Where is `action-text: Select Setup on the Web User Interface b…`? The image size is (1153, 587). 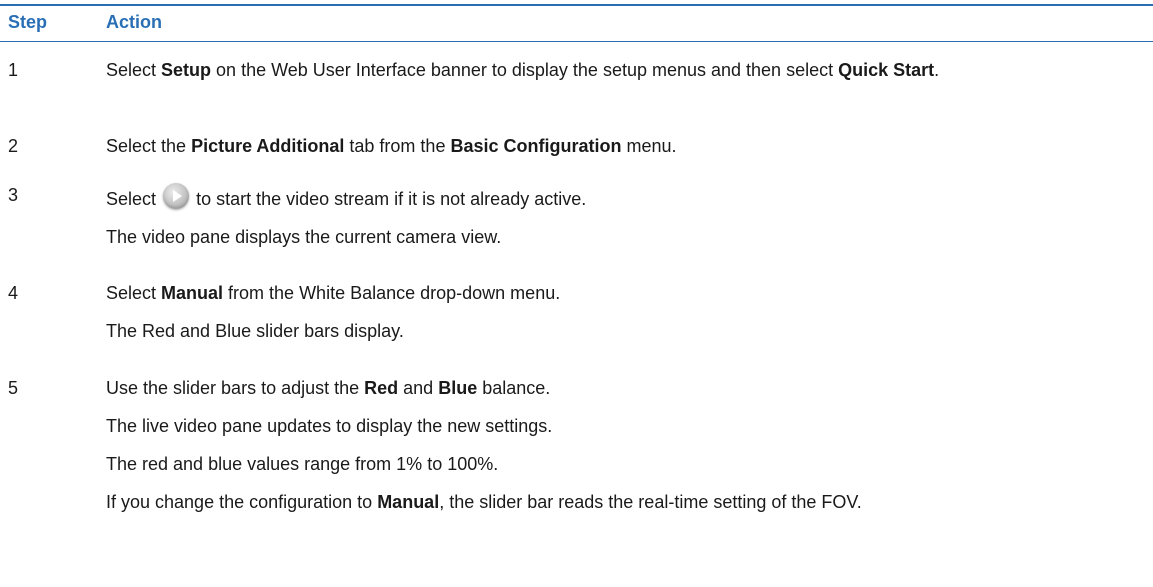
action-text: Select Setup on the Web User Interface b… is located at coordinates (523, 70).